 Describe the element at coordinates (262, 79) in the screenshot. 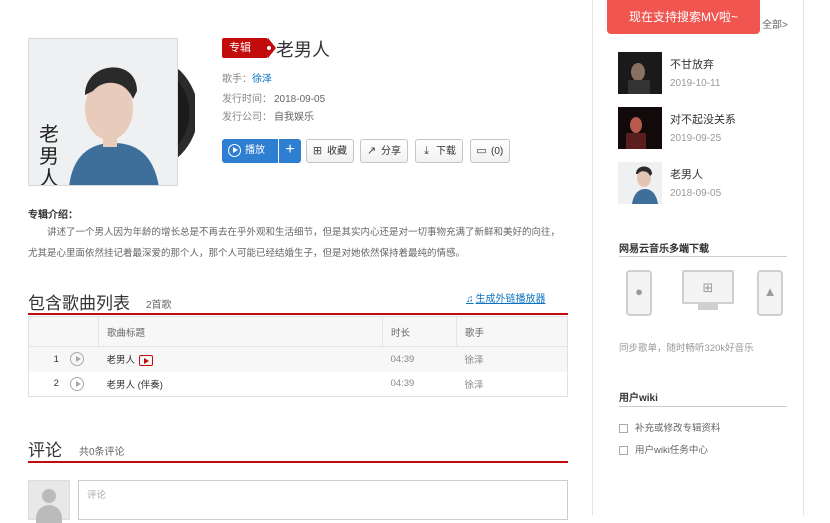

I see `artist-link: 徐泽` at that location.